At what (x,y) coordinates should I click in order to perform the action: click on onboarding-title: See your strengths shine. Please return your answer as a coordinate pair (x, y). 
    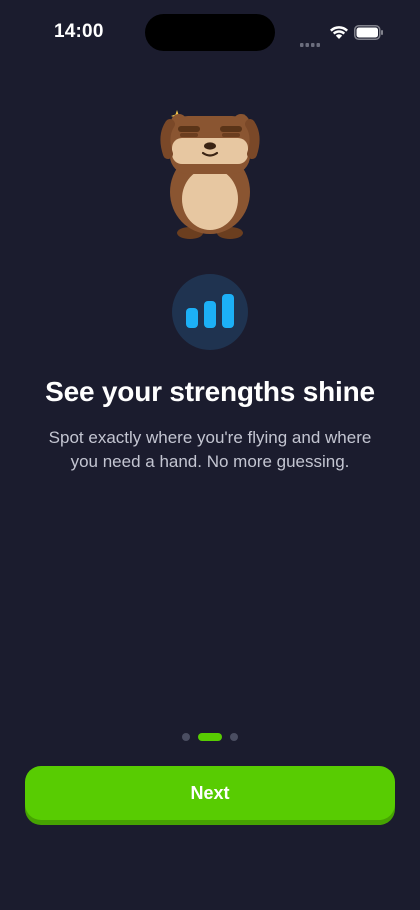
    Looking at the image, I should click on (210, 391).